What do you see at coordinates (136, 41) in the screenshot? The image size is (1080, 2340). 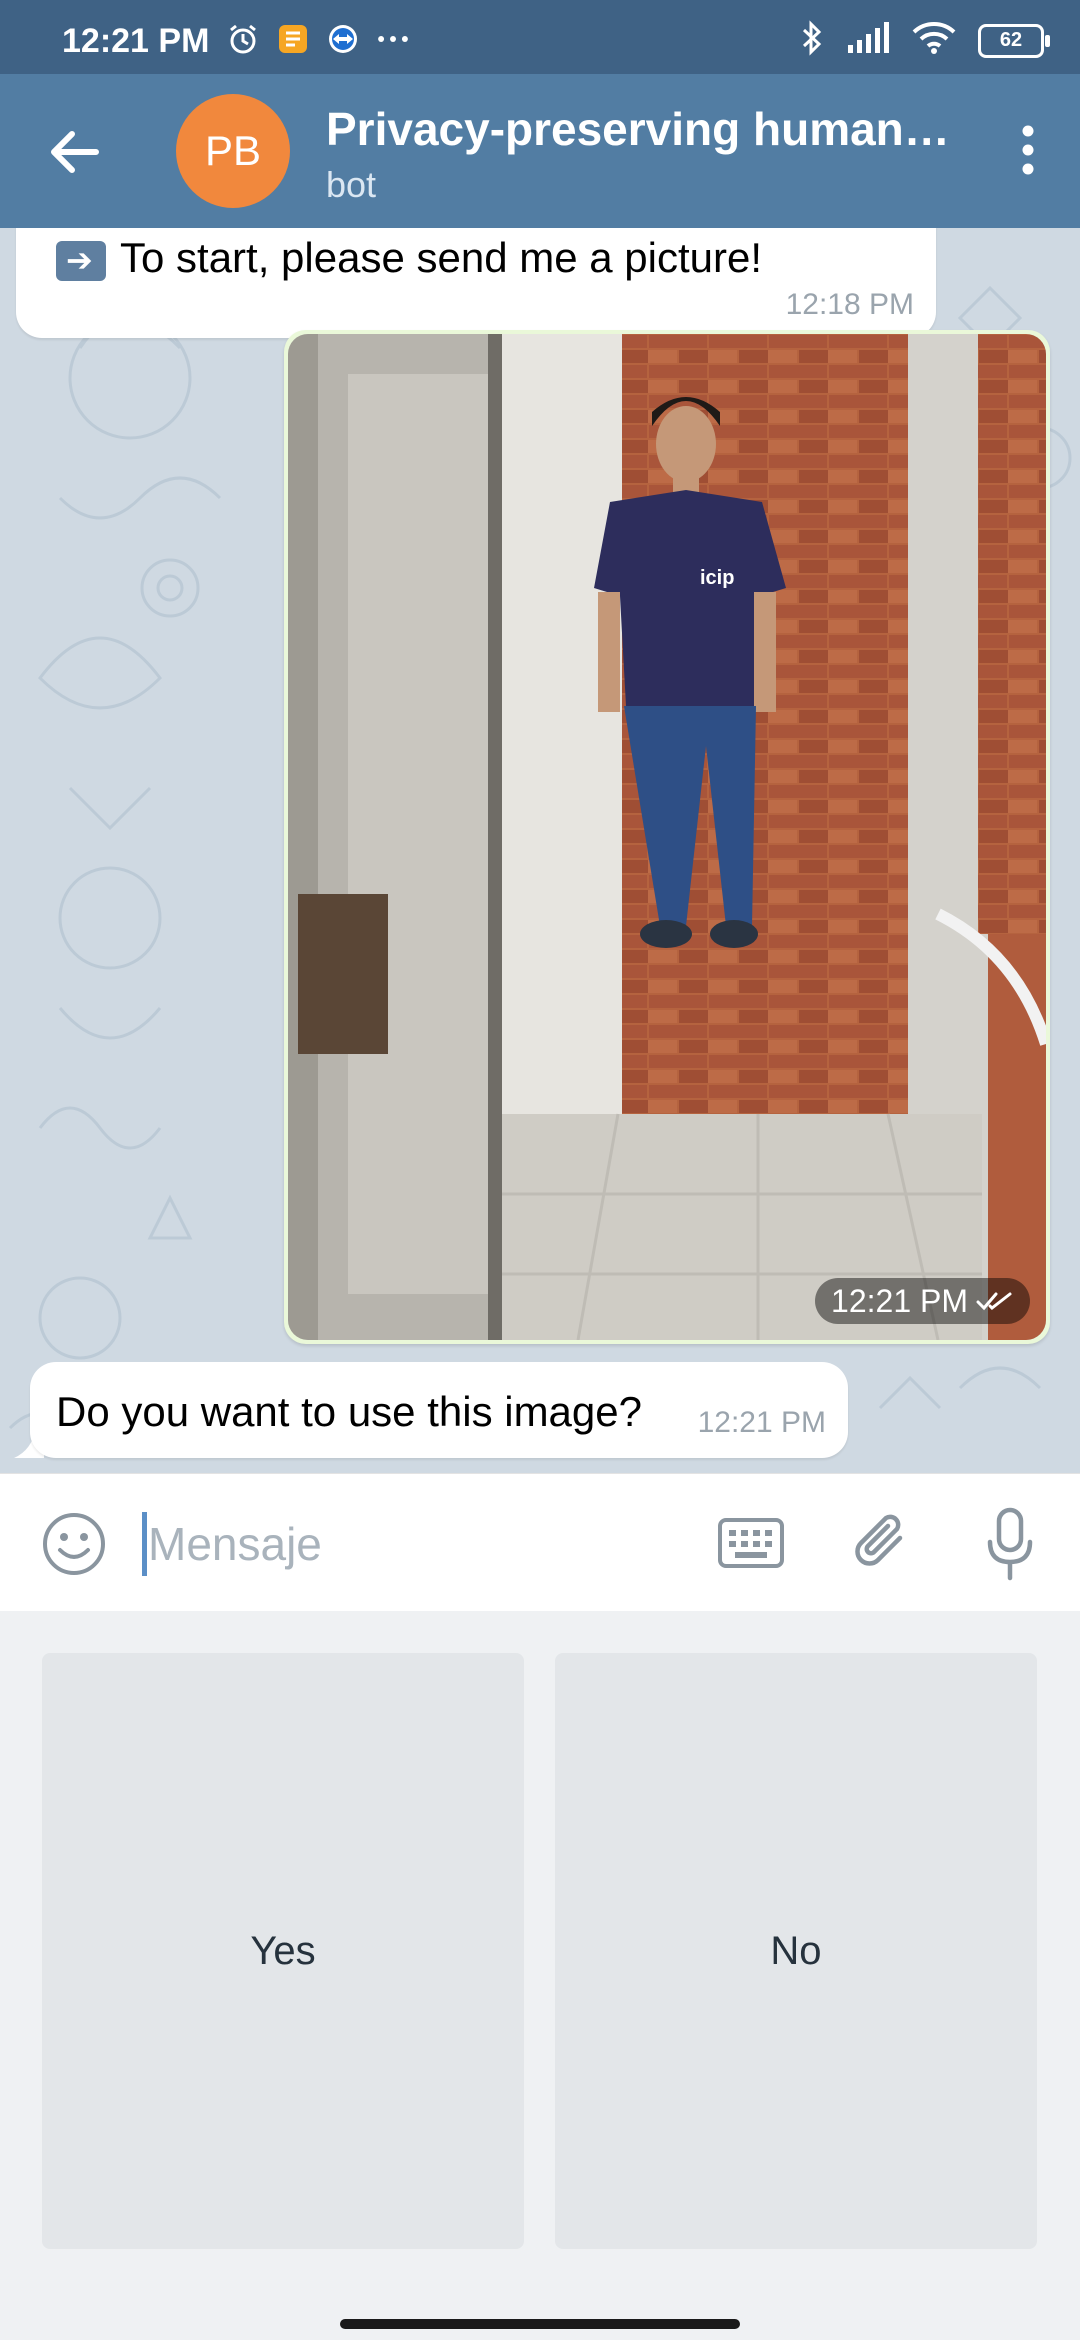 I see `status-time: 12:21 PM` at bounding box center [136, 41].